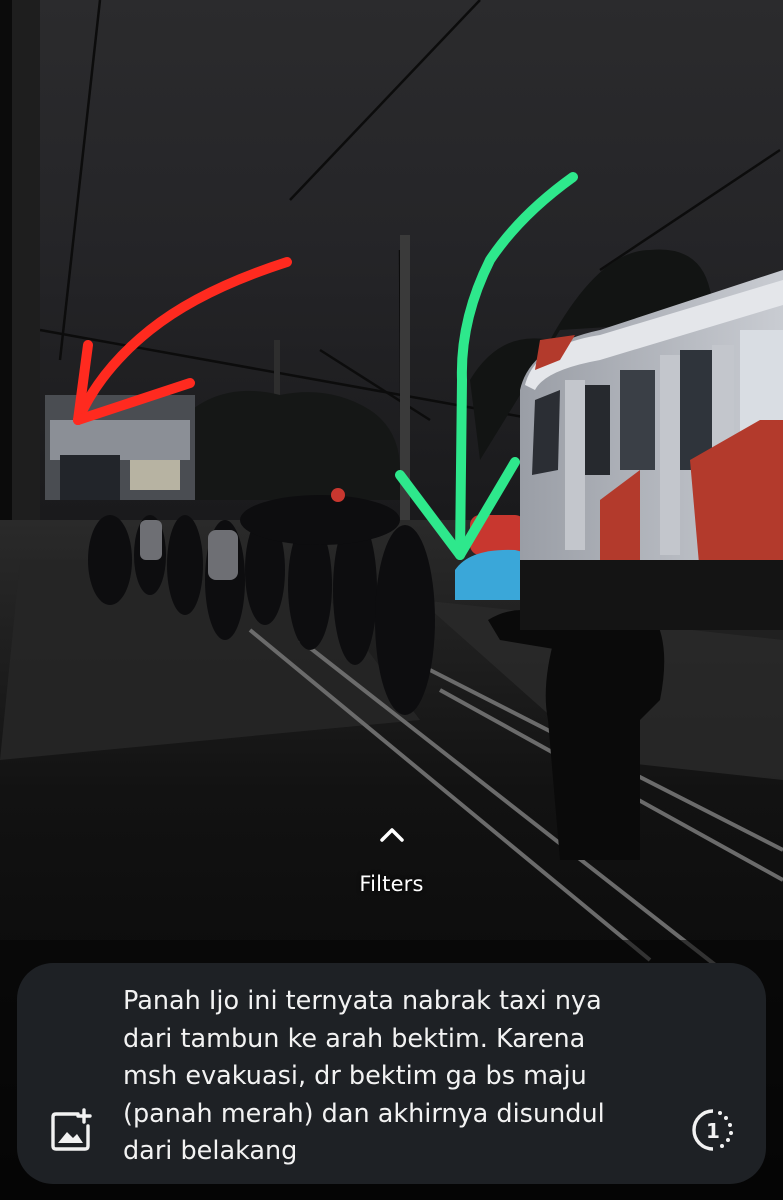  Describe the element at coordinates (392, 835) in the screenshot. I see `chevron-up-icon` at that location.